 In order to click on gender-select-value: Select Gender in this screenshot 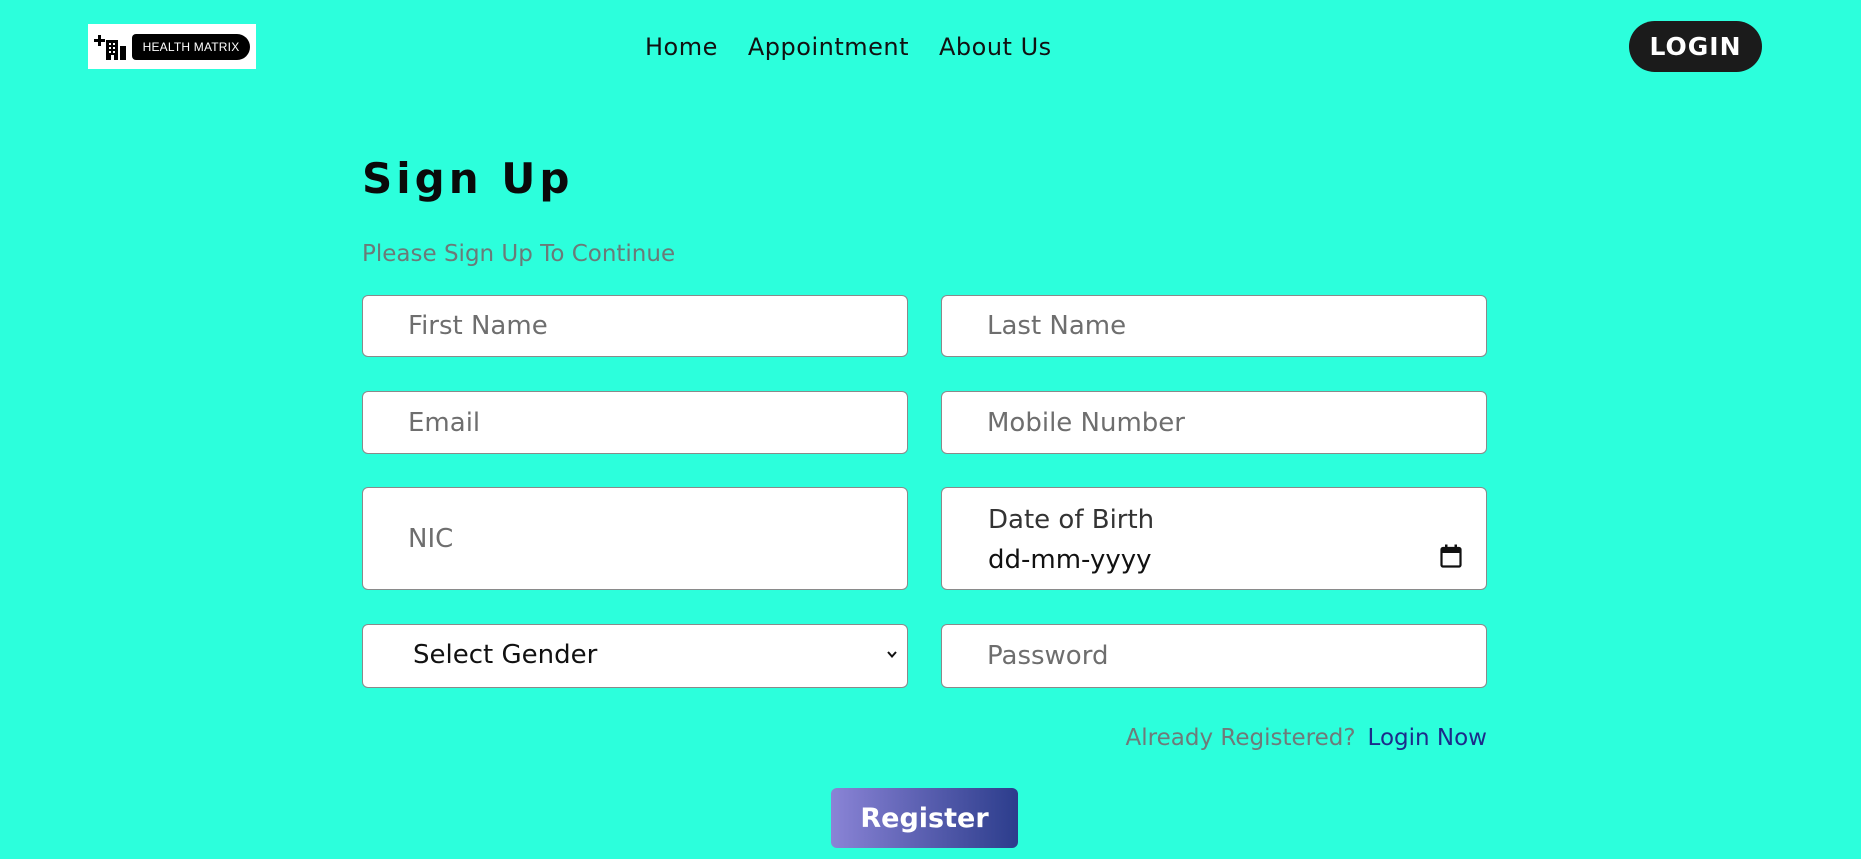, I will do `click(505, 655)`.